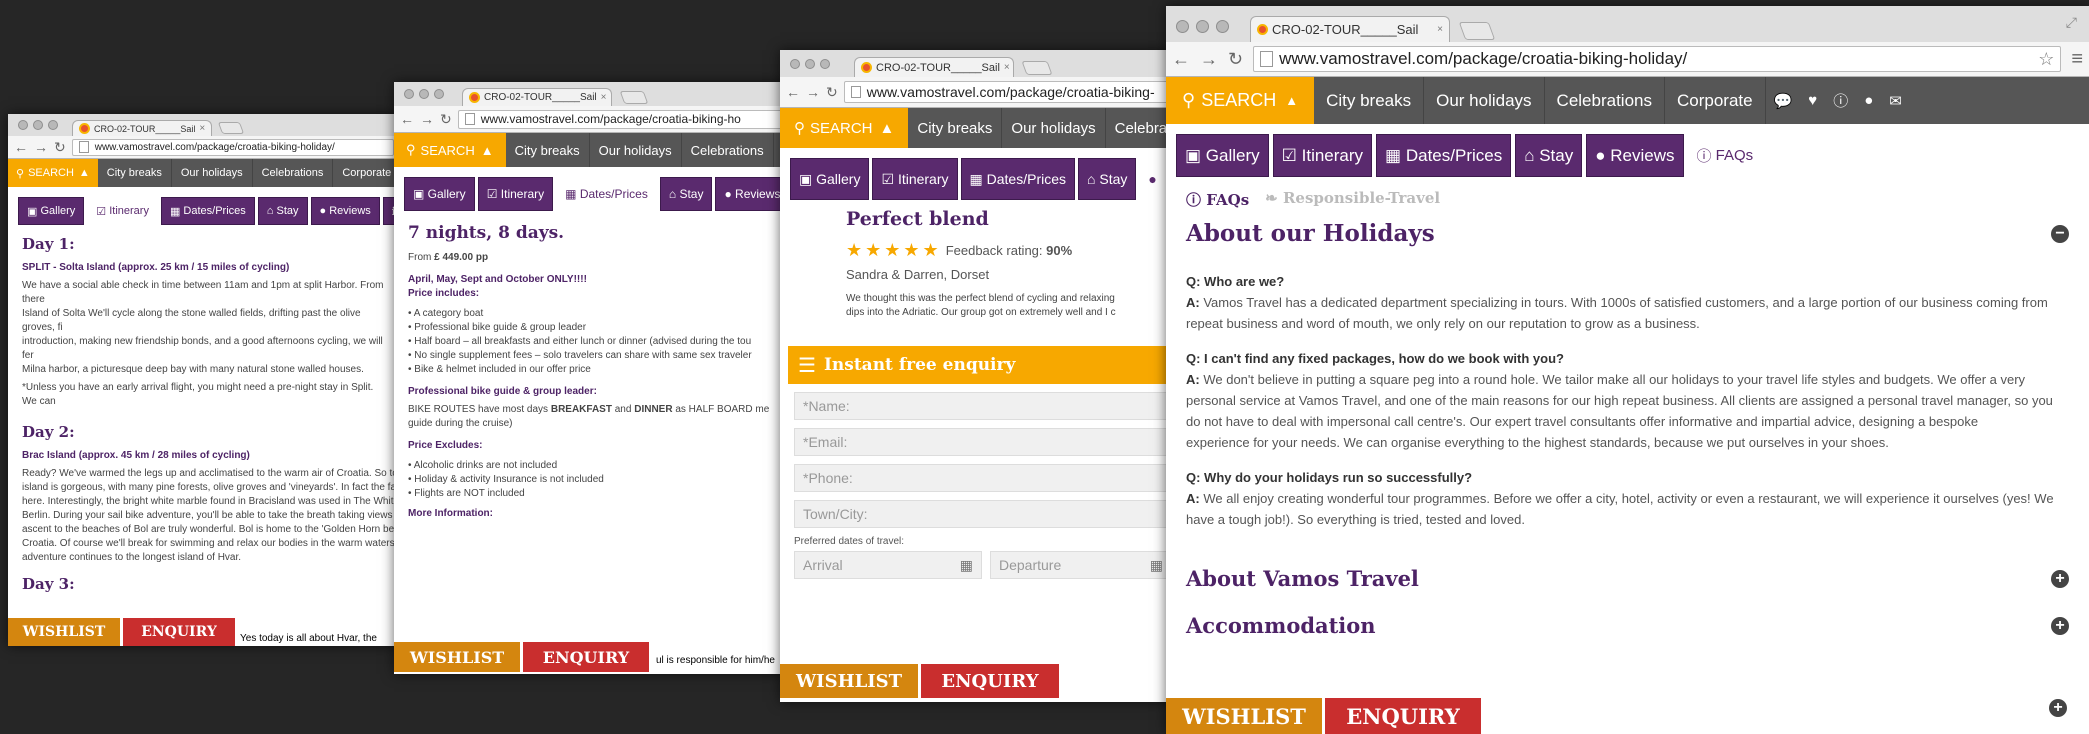  I want to click on user-icon: ●, so click(1868, 100).